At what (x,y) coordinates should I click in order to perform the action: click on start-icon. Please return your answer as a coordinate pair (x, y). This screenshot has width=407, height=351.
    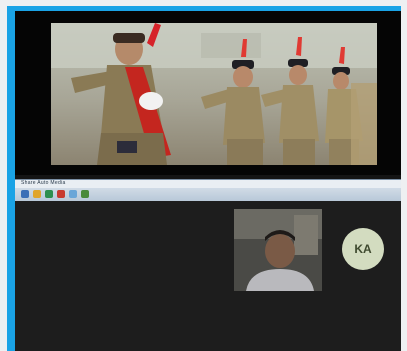
    Looking at the image, I should click on (25, 194).